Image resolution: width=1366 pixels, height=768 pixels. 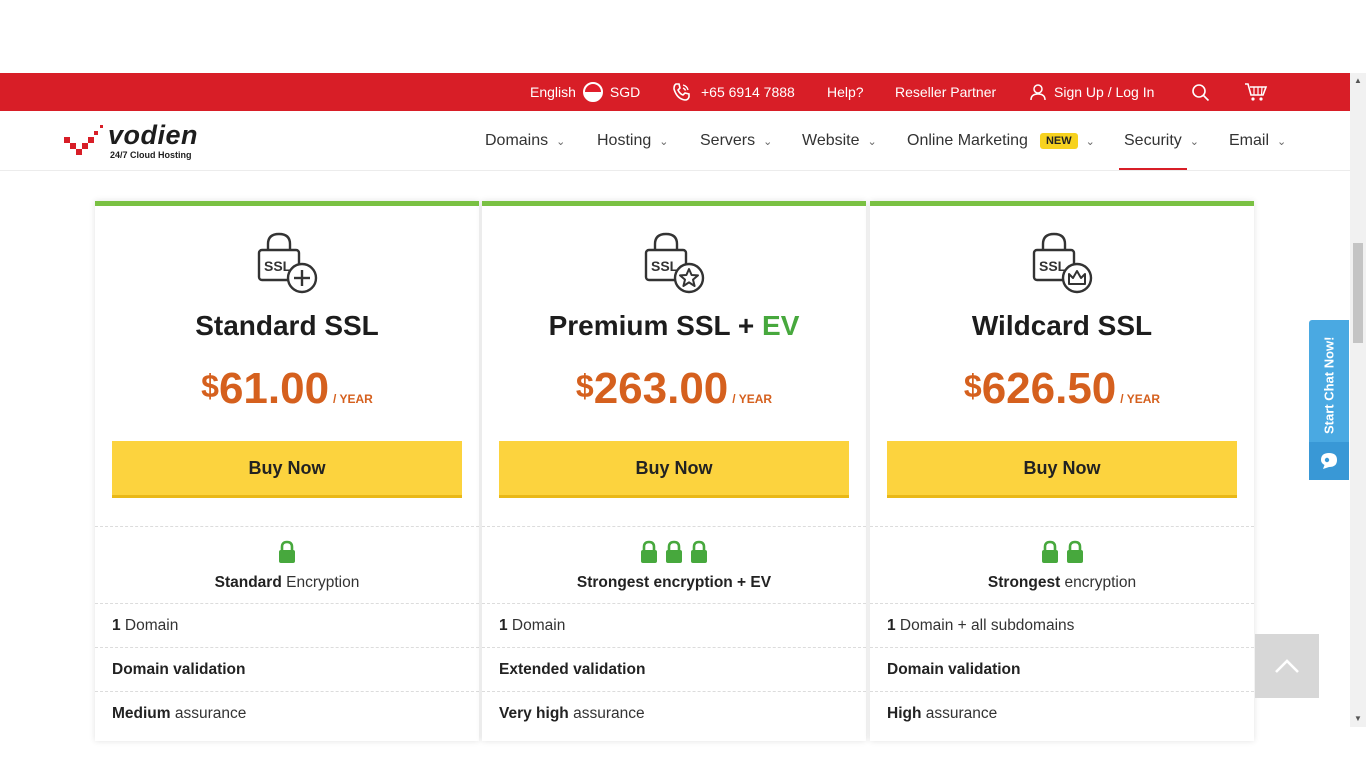 I want to click on new-badge: NEW, so click(x=1058, y=141).